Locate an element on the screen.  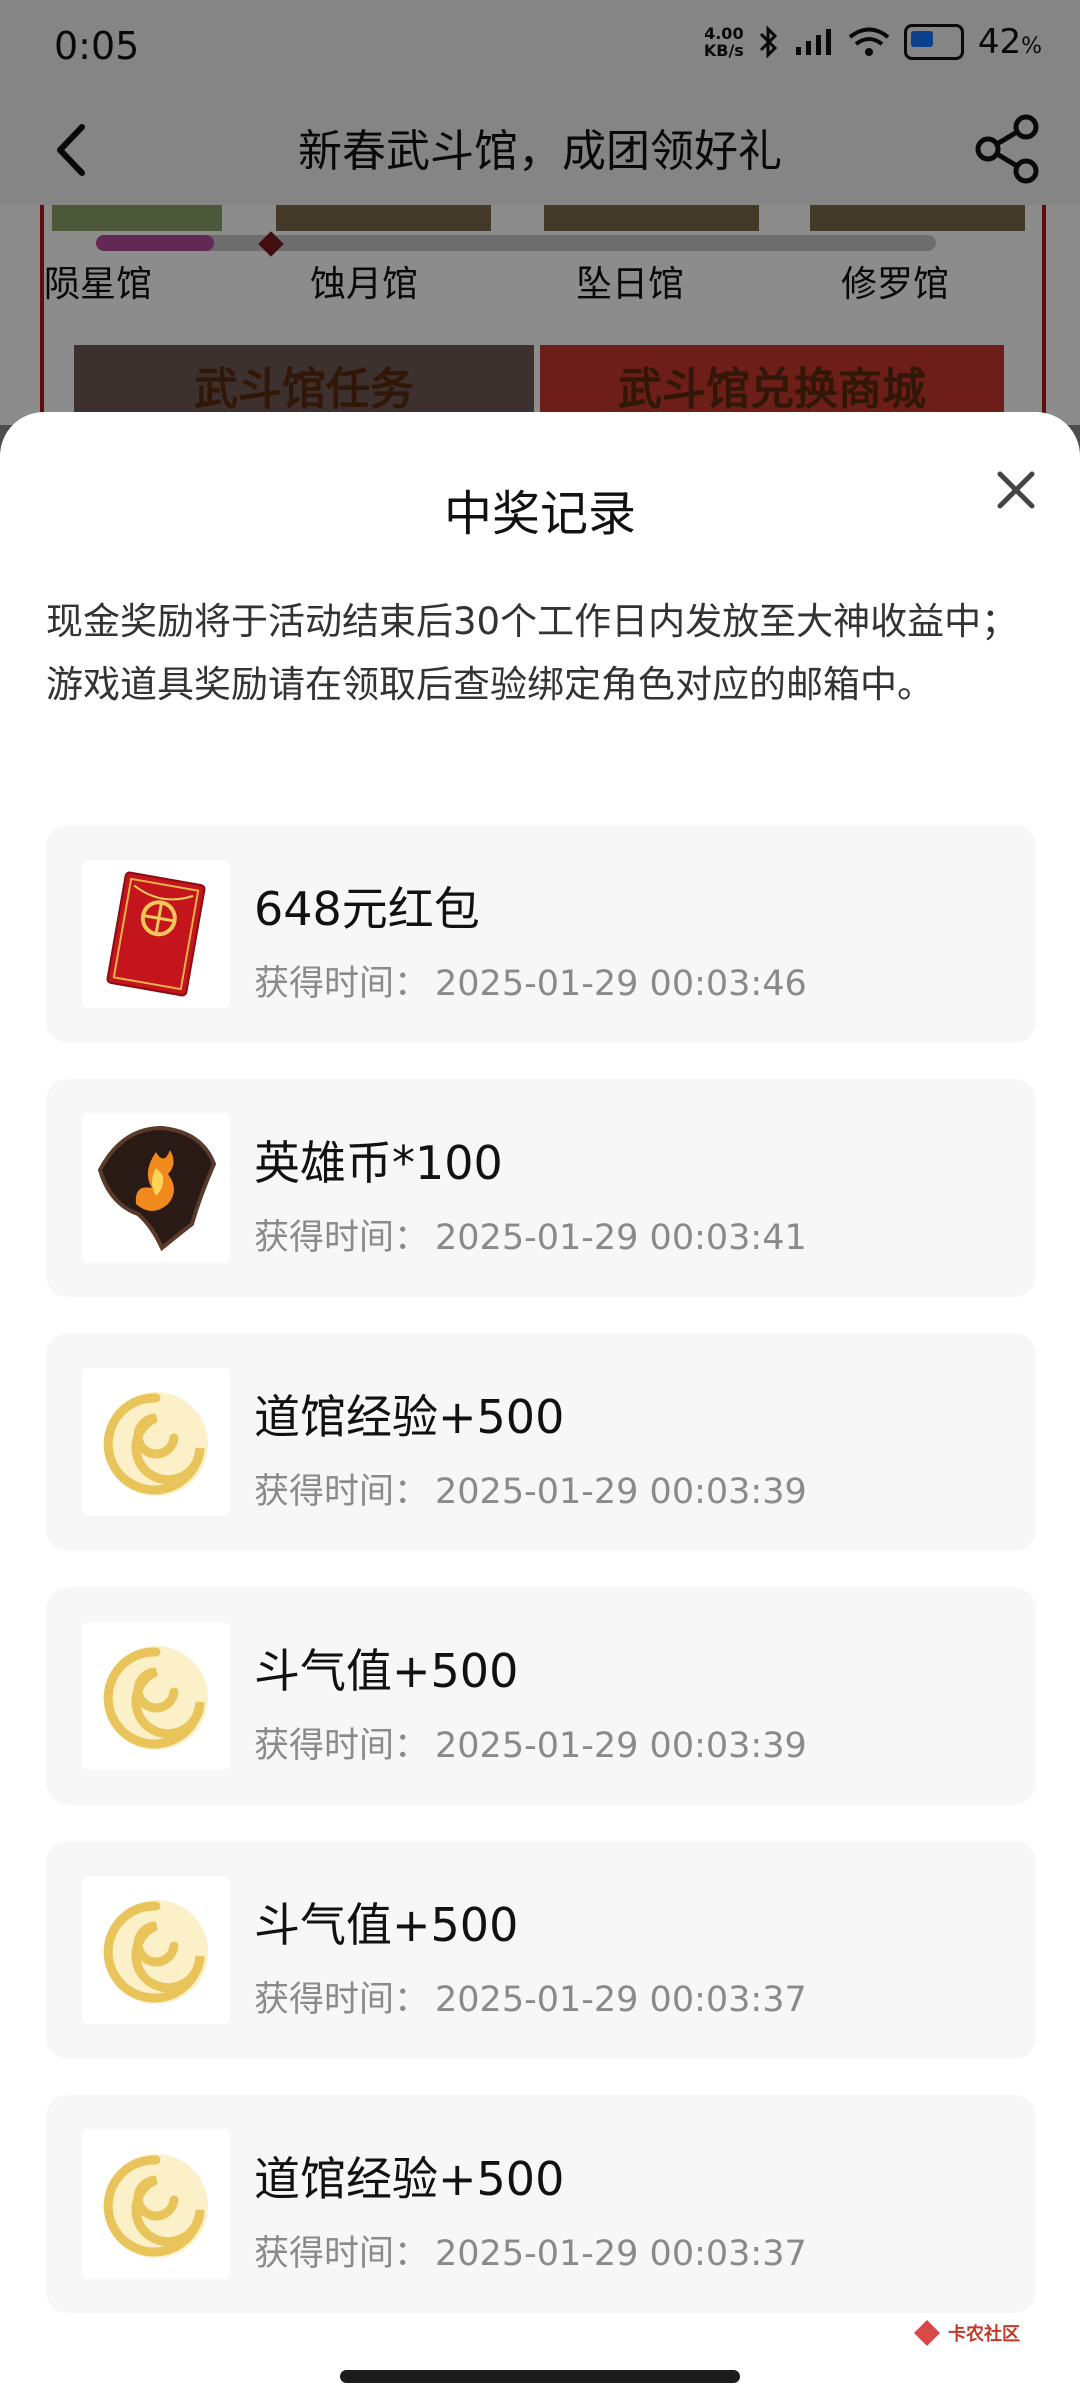
hero-coin-icon is located at coordinates (156, 1188).